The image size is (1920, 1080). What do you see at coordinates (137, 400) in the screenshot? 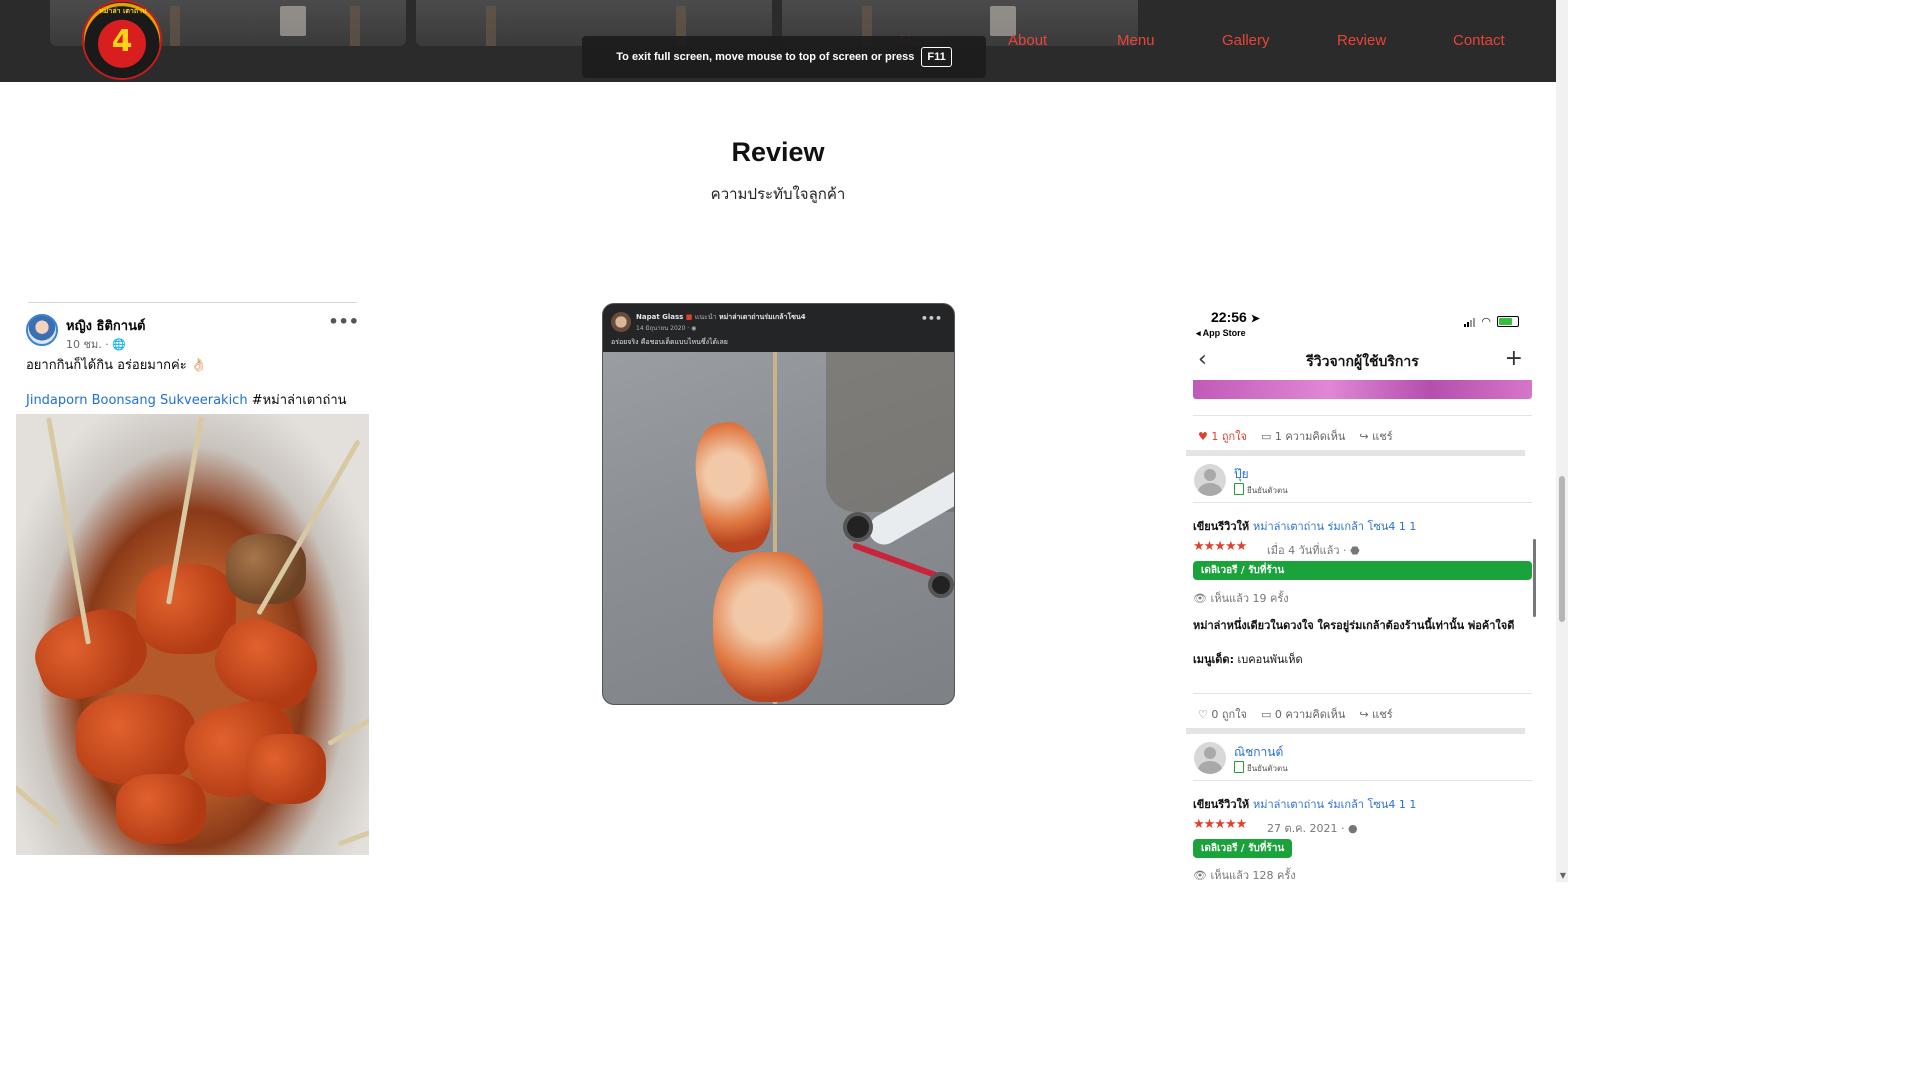
I see `tagged-user-link: Jindaporn Boonsang Sukveerakich` at bounding box center [137, 400].